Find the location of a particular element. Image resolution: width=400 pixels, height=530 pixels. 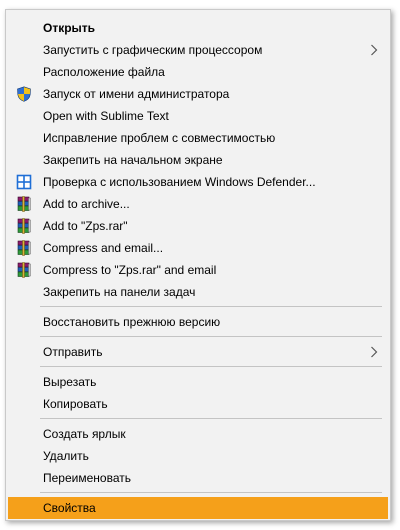

menu-item-label: Создать ярлык is located at coordinates (84, 434).